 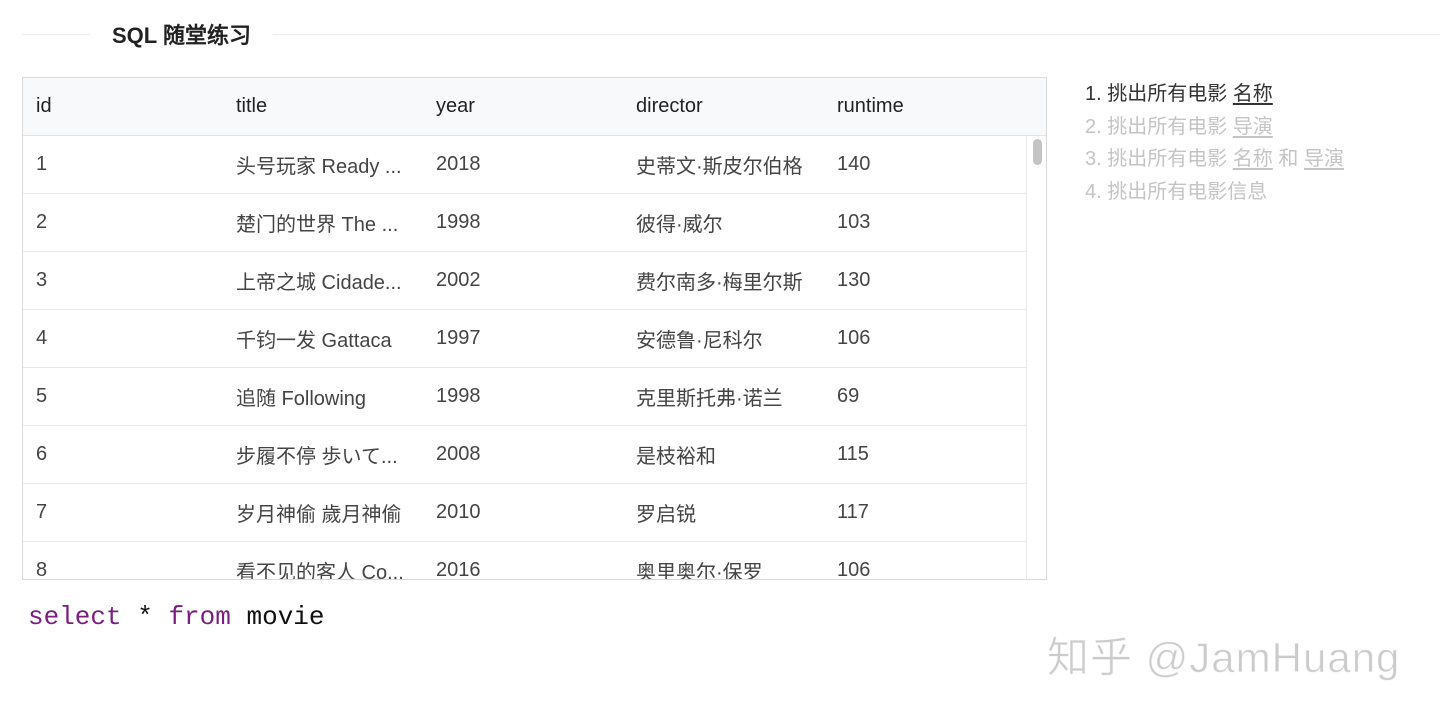 What do you see at coordinates (853, 512) in the screenshot?
I see `cell-runtime: 117` at bounding box center [853, 512].